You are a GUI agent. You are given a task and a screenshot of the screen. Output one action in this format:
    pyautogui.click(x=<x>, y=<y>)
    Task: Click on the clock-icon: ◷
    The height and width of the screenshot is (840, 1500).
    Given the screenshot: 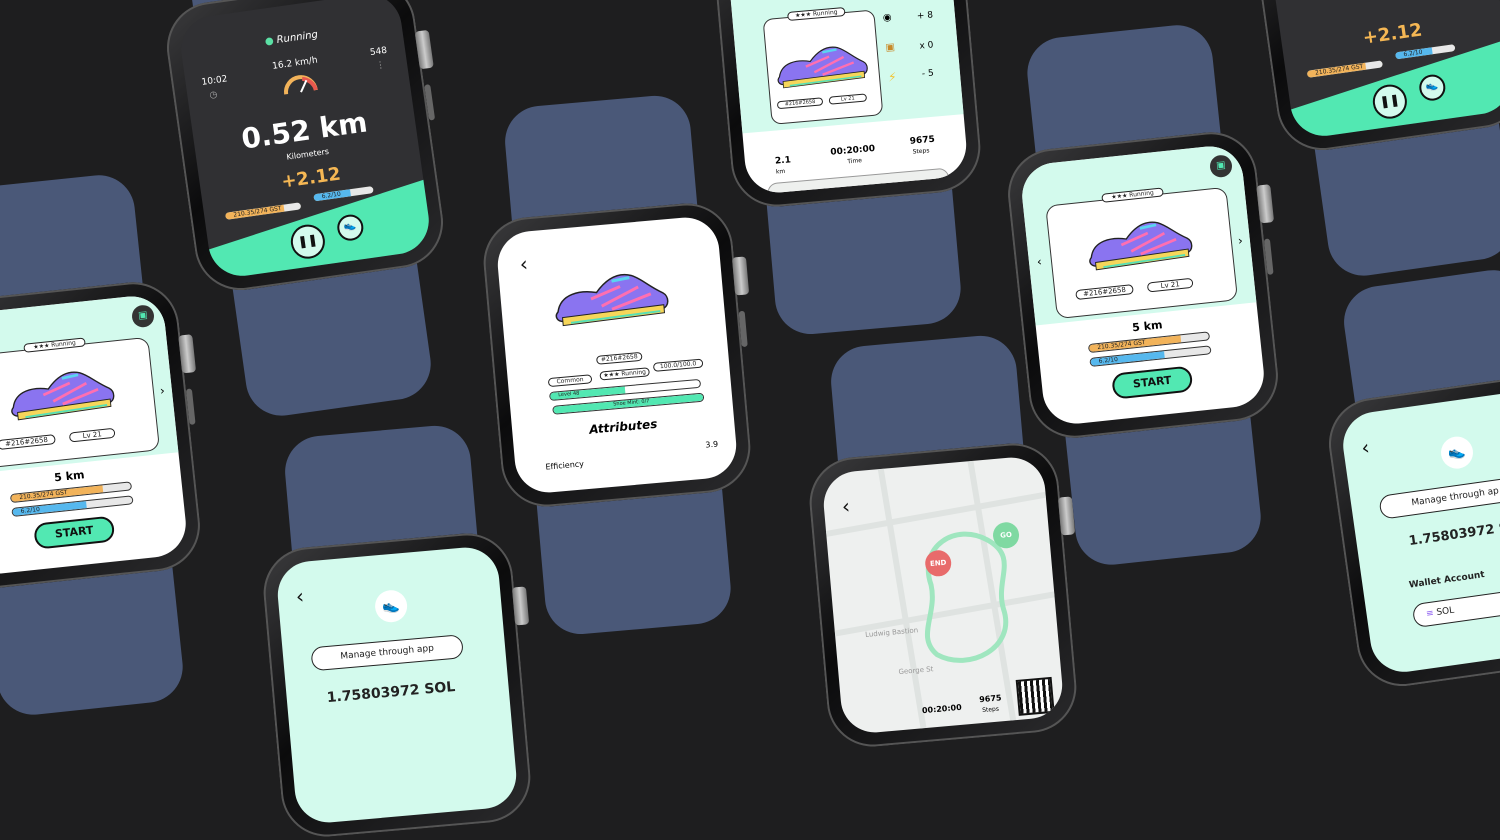 What is the action you would take?
    pyautogui.click(x=213, y=95)
    